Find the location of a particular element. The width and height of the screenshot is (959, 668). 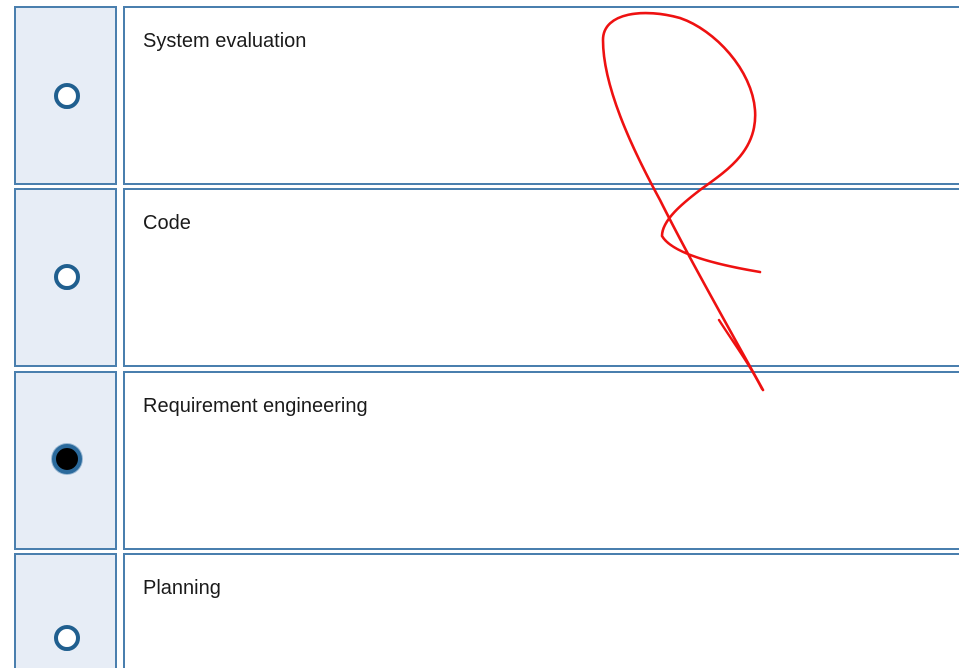

option-label: Code is located at coordinates (167, 223).